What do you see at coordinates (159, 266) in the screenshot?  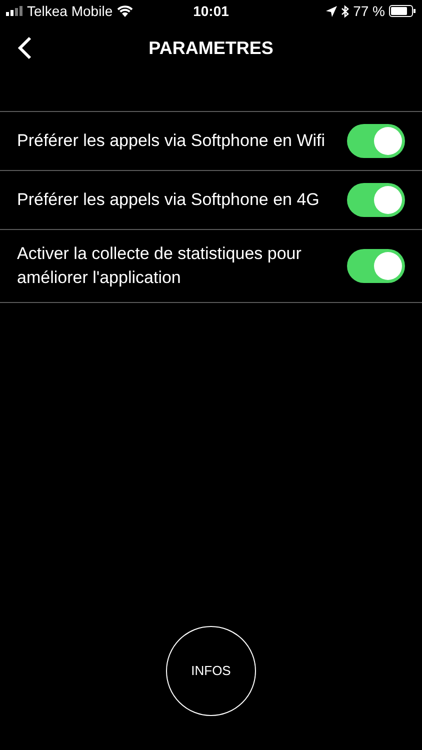 I see `setting-label: Activer la collecte de statistiques pour améliorer l'application` at bounding box center [159, 266].